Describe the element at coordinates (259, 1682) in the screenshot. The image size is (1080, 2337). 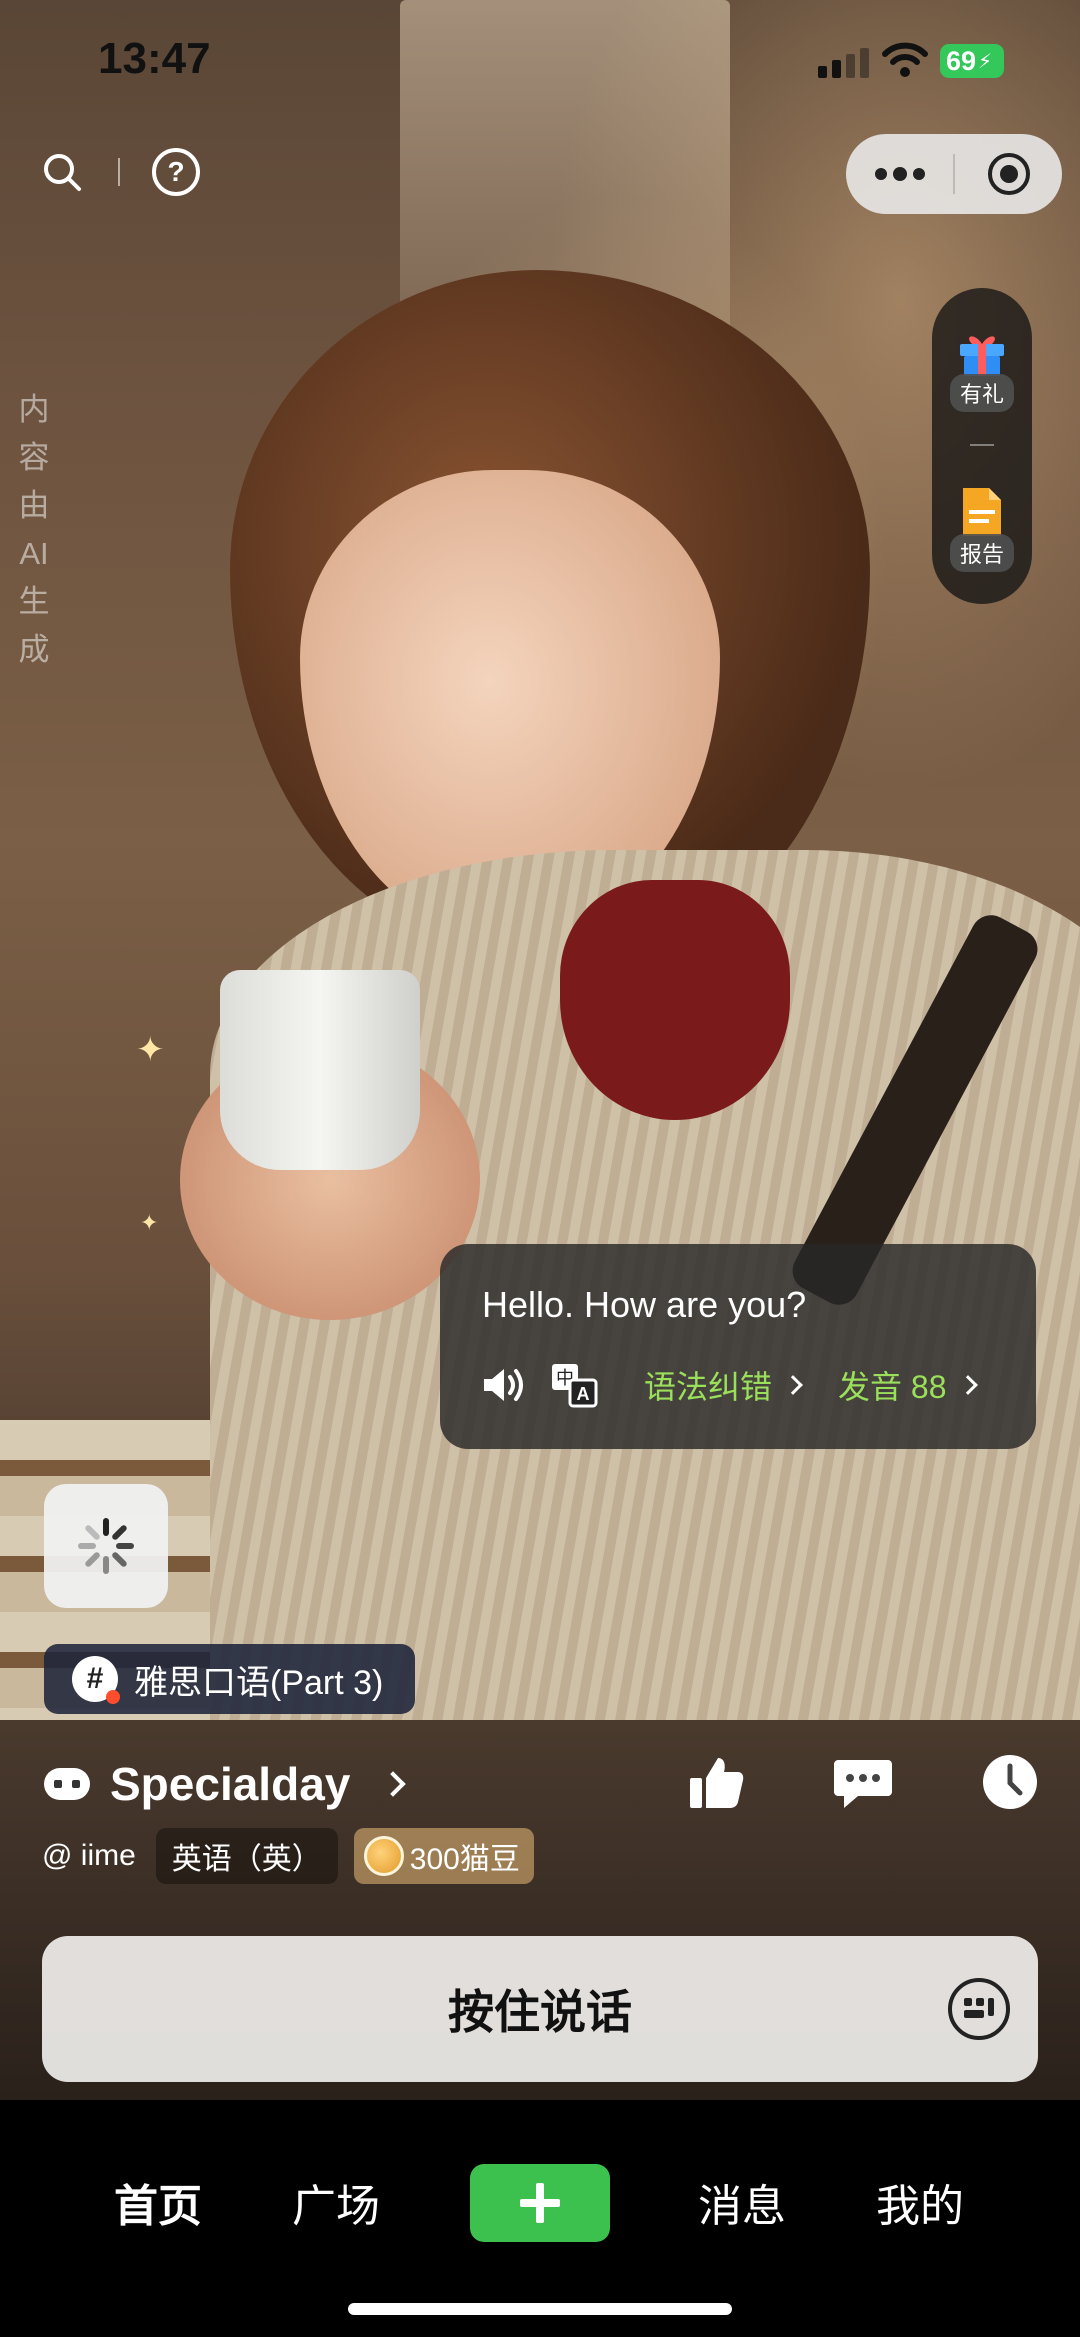
I see `topic-label: 雅思口语(Part 3)` at that location.